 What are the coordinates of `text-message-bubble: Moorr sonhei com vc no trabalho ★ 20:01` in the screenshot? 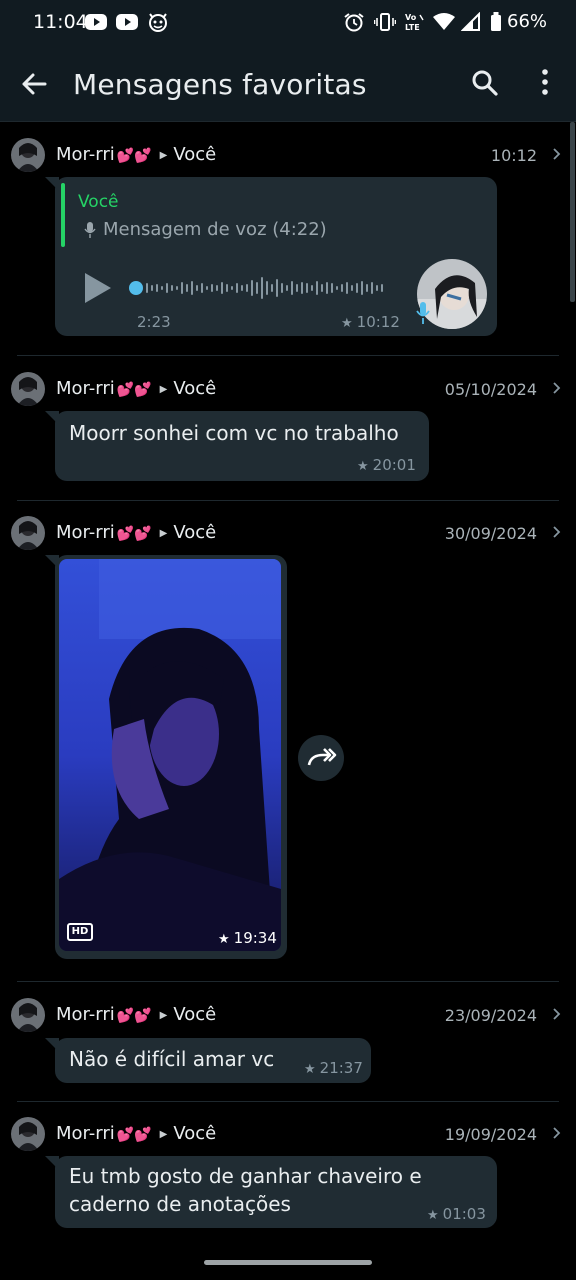 It's located at (237, 446).